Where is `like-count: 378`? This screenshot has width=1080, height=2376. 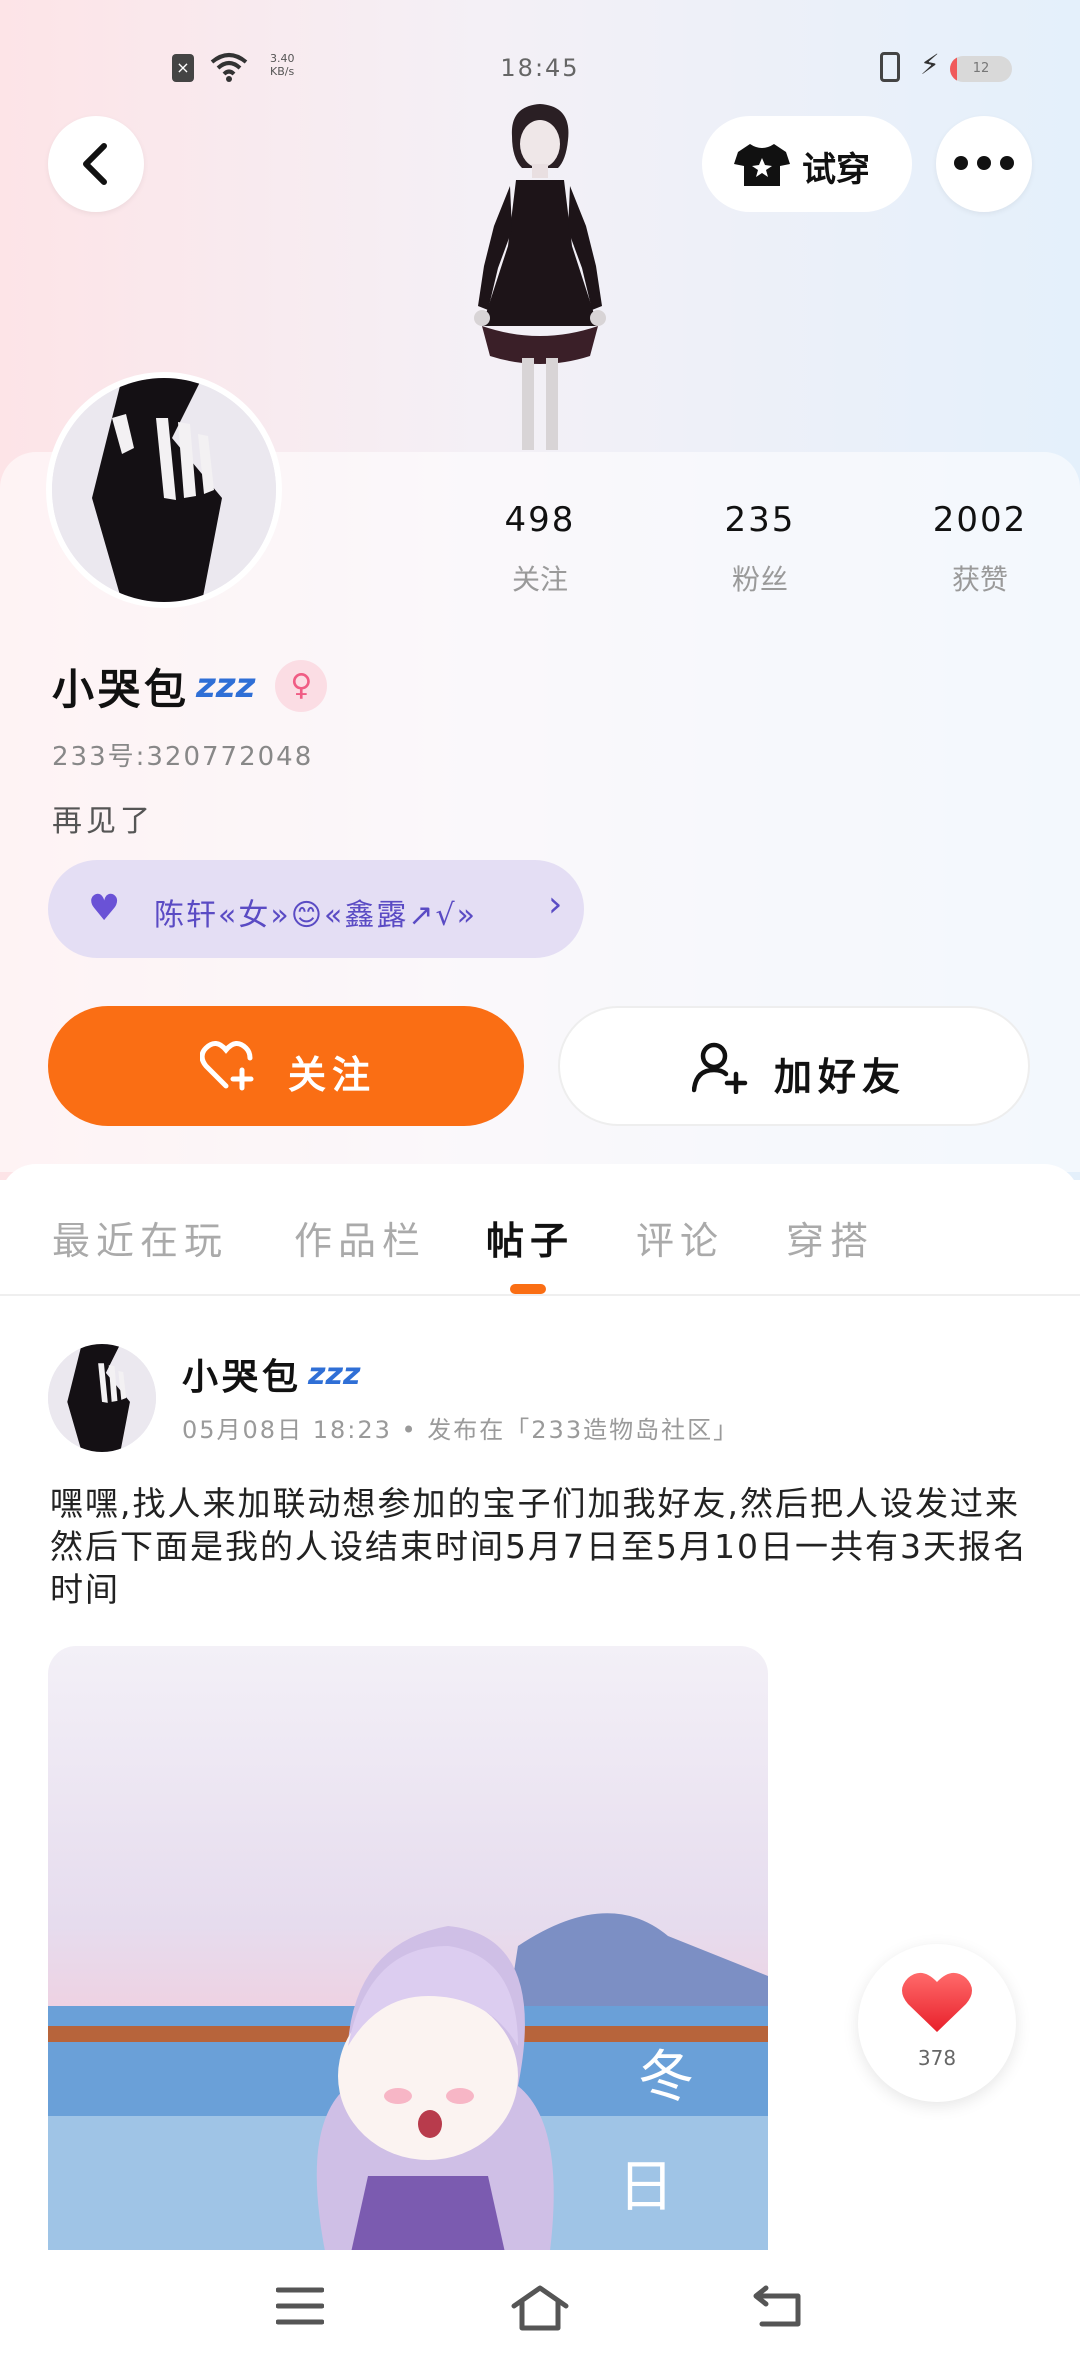 like-count: 378 is located at coordinates (937, 2058).